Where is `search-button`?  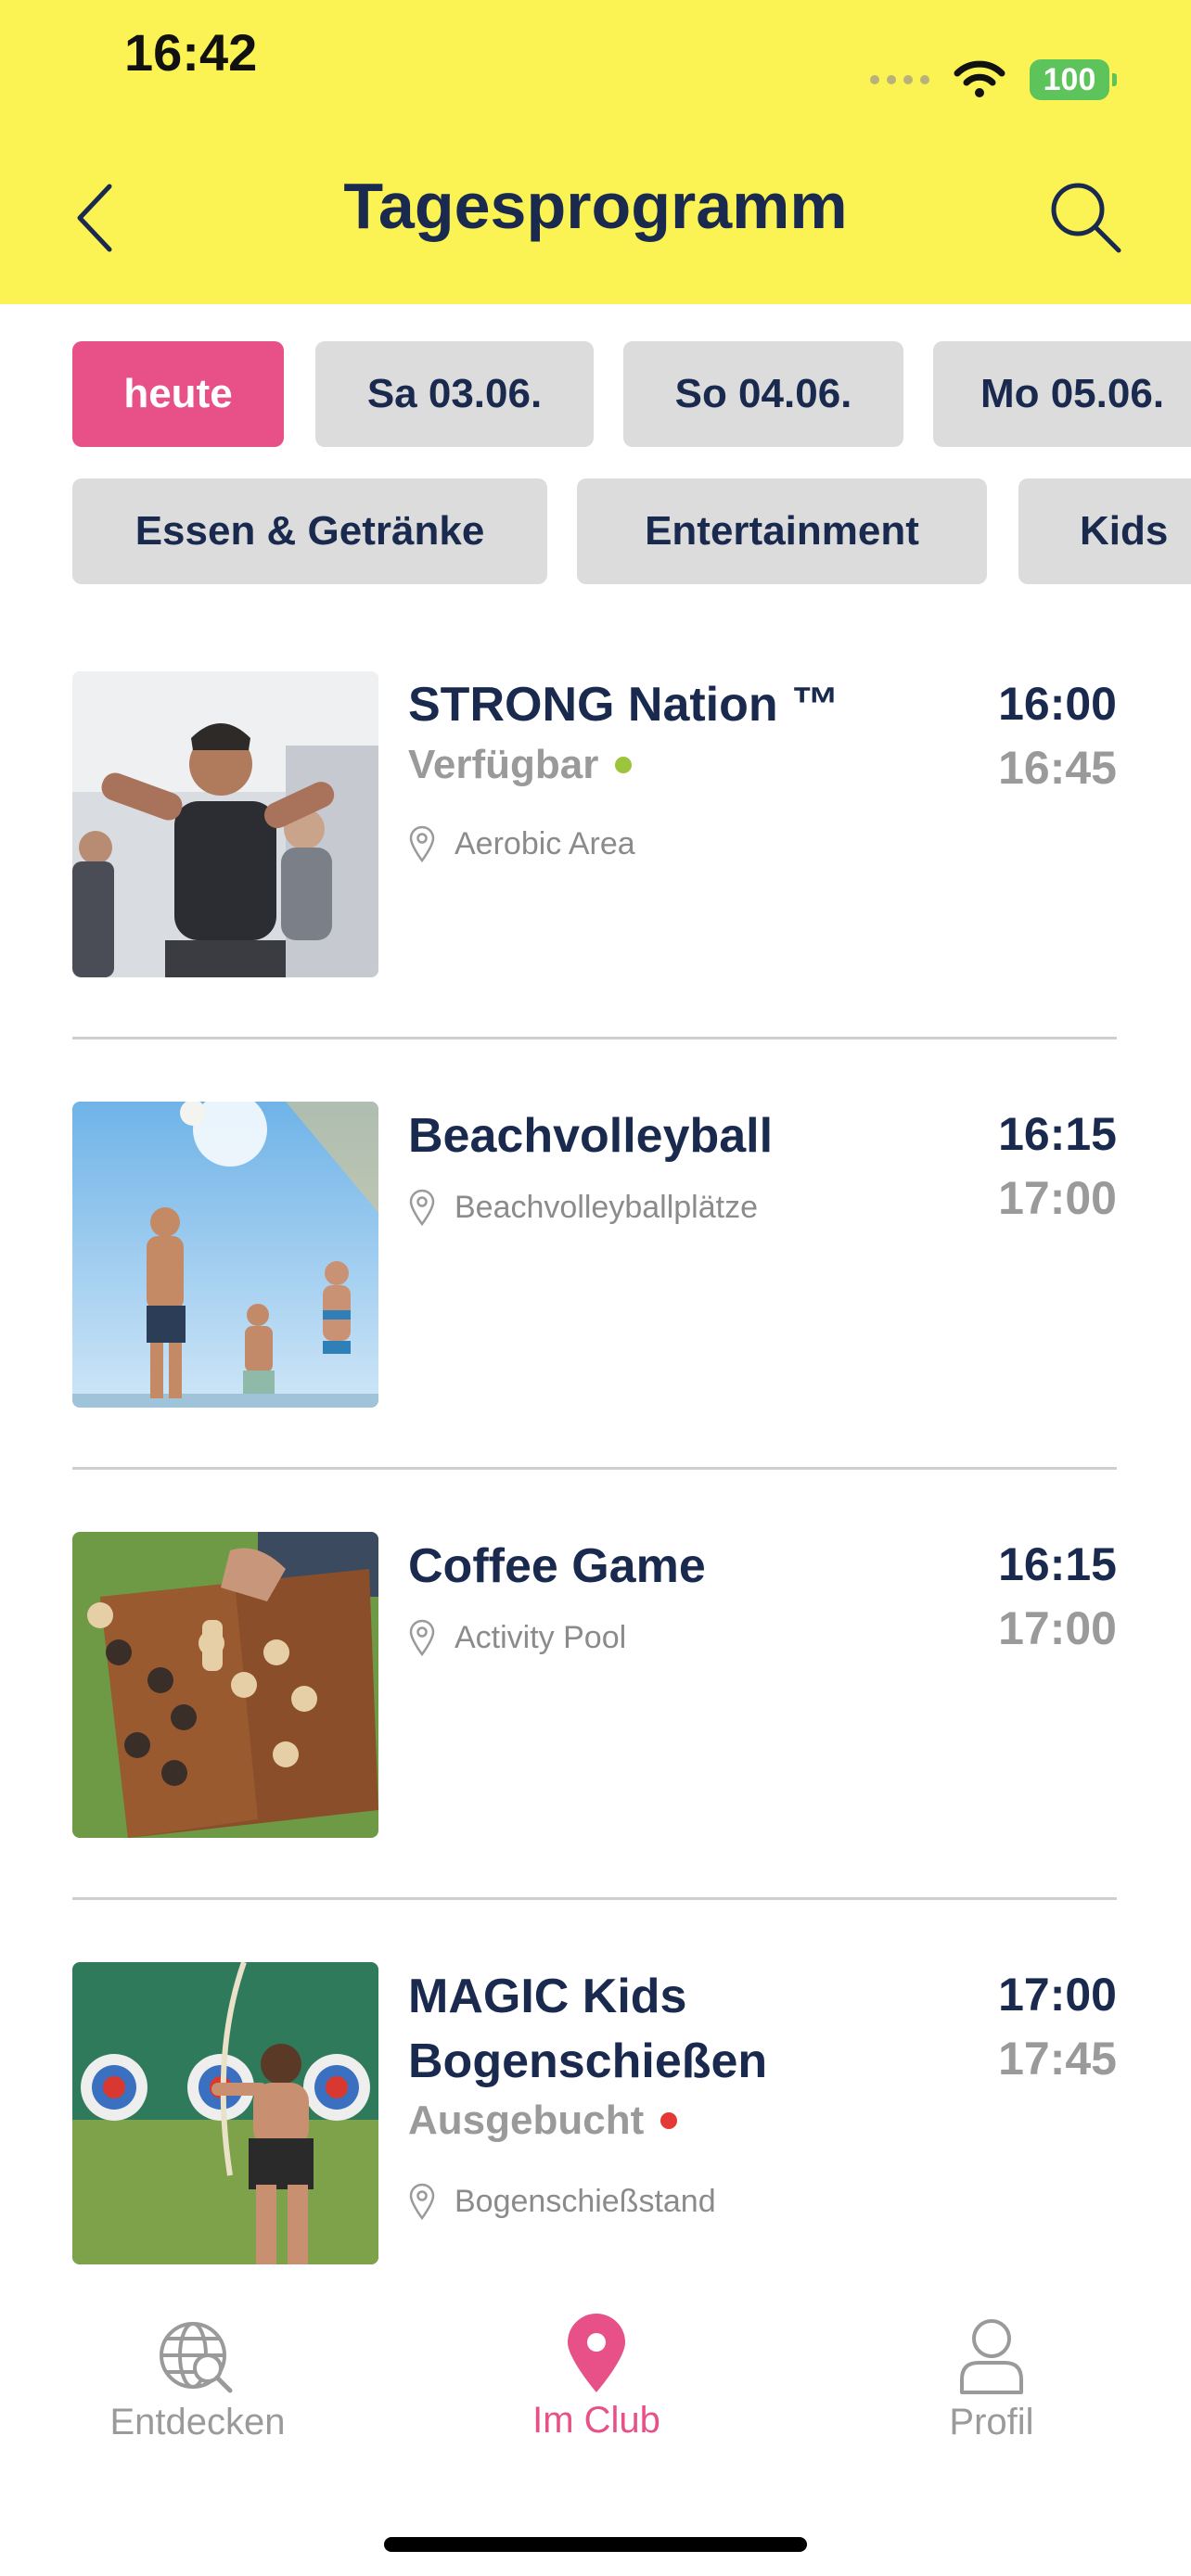
search-button is located at coordinates (1085, 217).